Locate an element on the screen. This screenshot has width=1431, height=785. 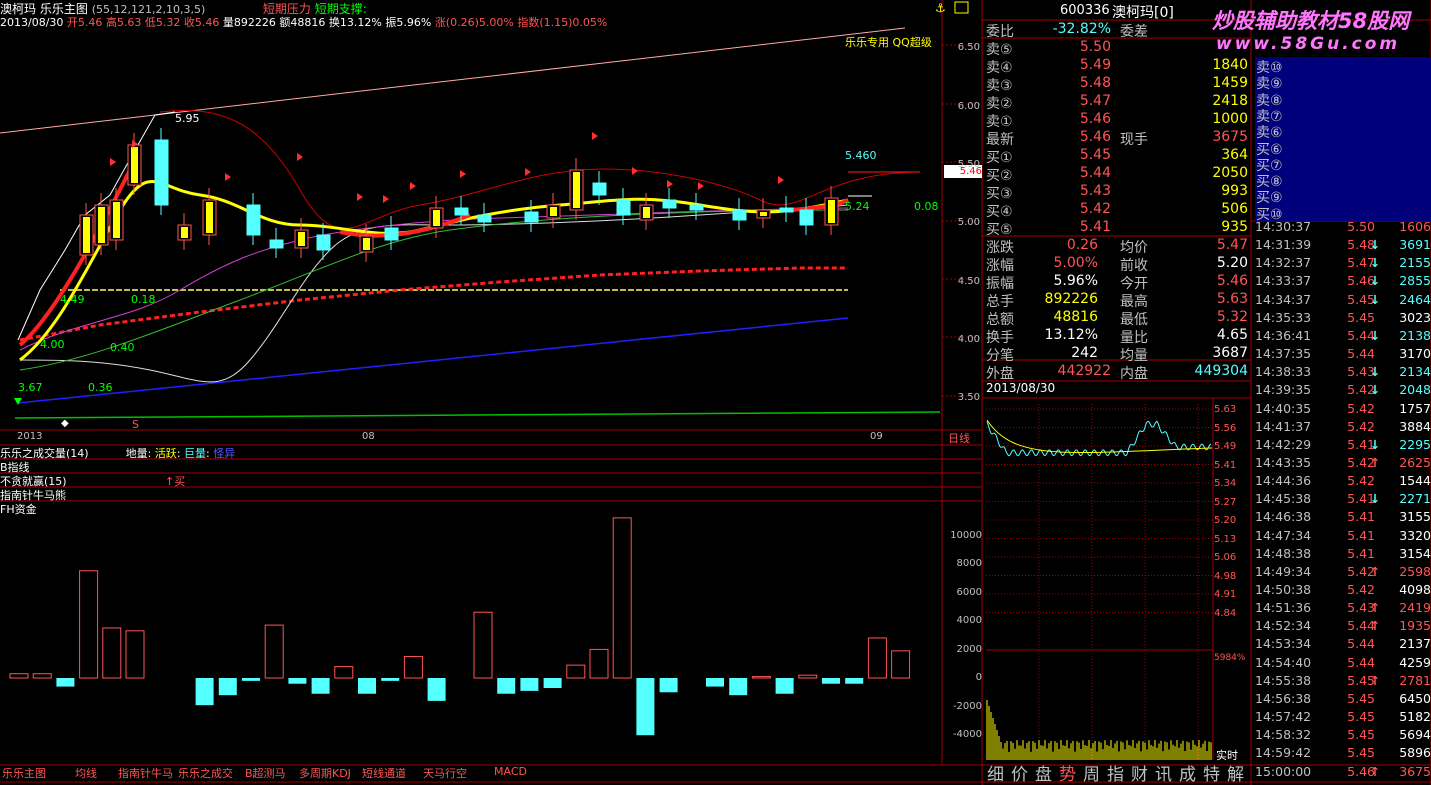
tick-arrow: ↑ is located at coordinates (1375, 462).